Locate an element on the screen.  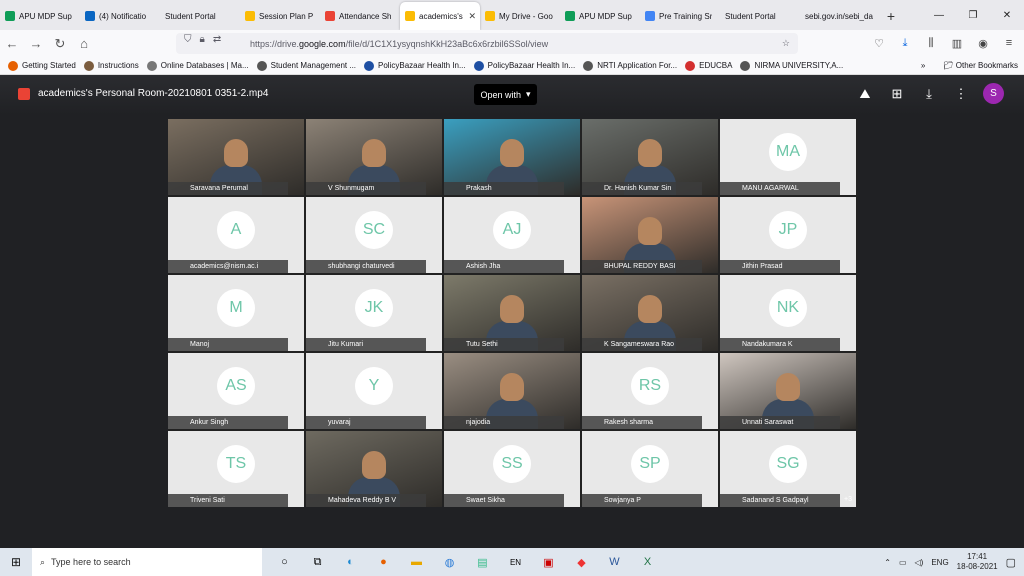
sidebar-icon: ▥ is located at coordinates (957, 43).